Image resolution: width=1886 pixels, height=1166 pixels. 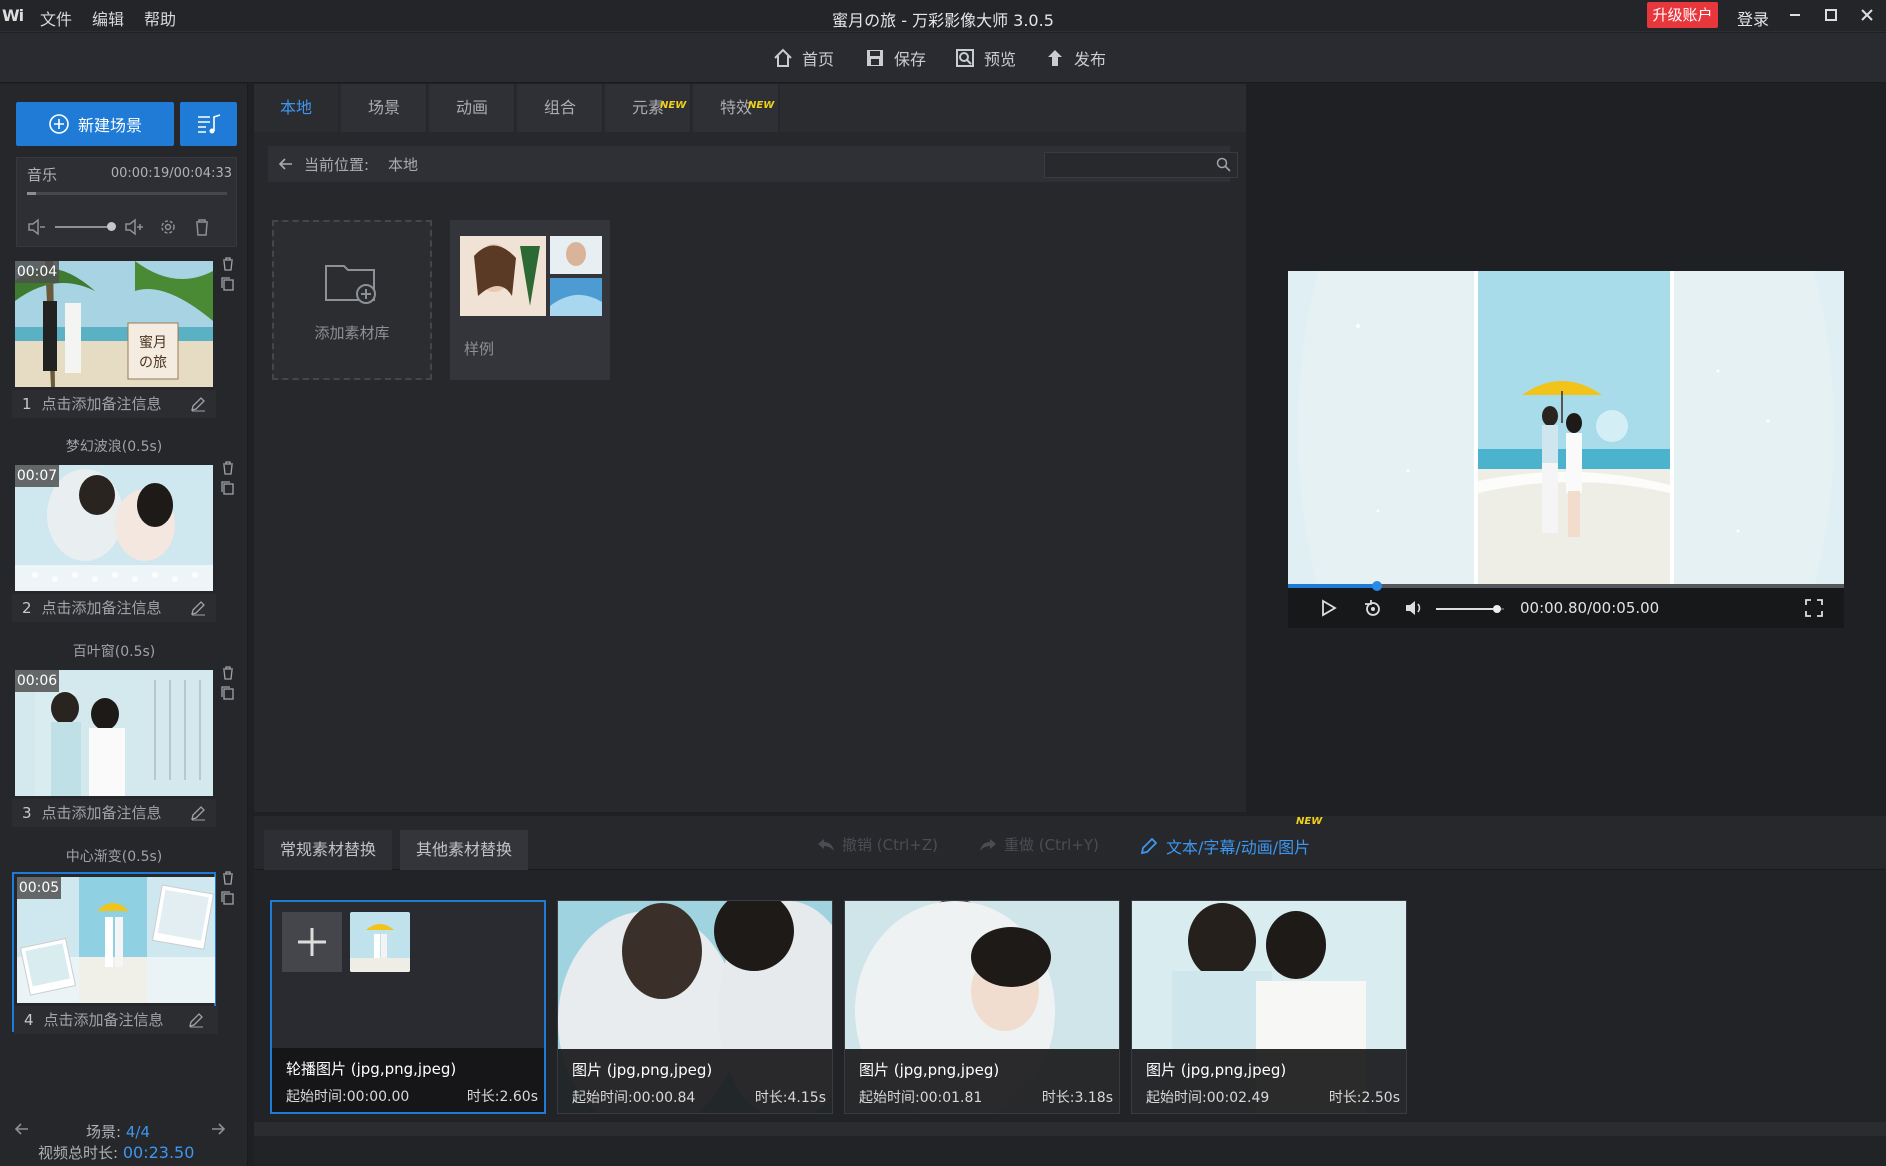 What do you see at coordinates (114, 338) in the screenshot?
I see `scene-card: 蜜月 の旅 00:04 1 点击添加备注信息` at bounding box center [114, 338].